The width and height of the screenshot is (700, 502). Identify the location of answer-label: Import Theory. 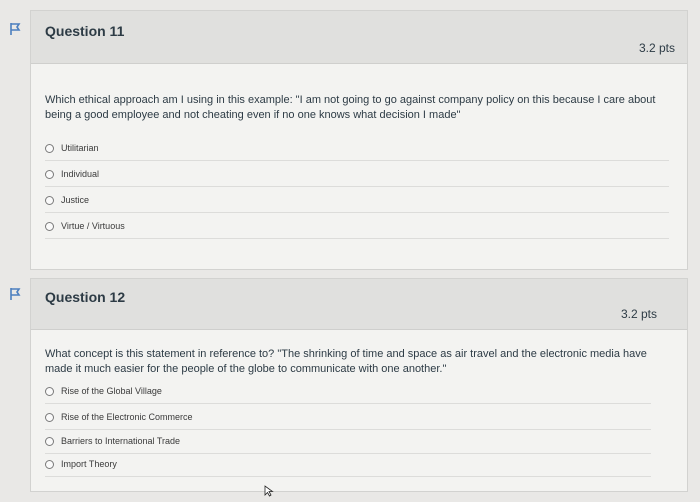
(89, 464).